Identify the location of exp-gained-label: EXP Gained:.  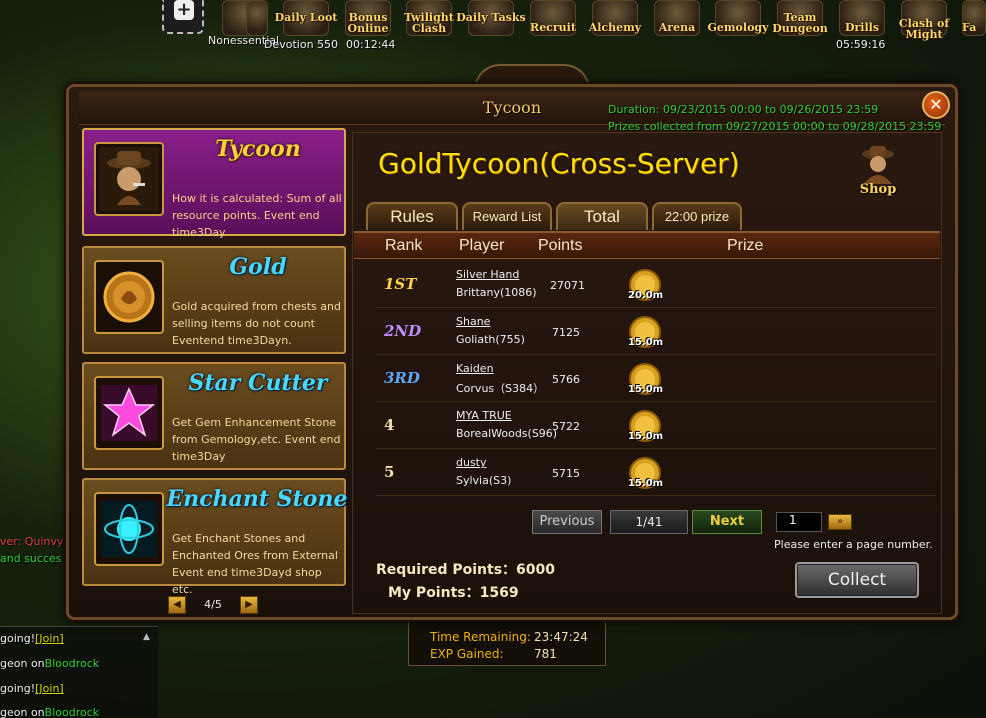
(467, 654).